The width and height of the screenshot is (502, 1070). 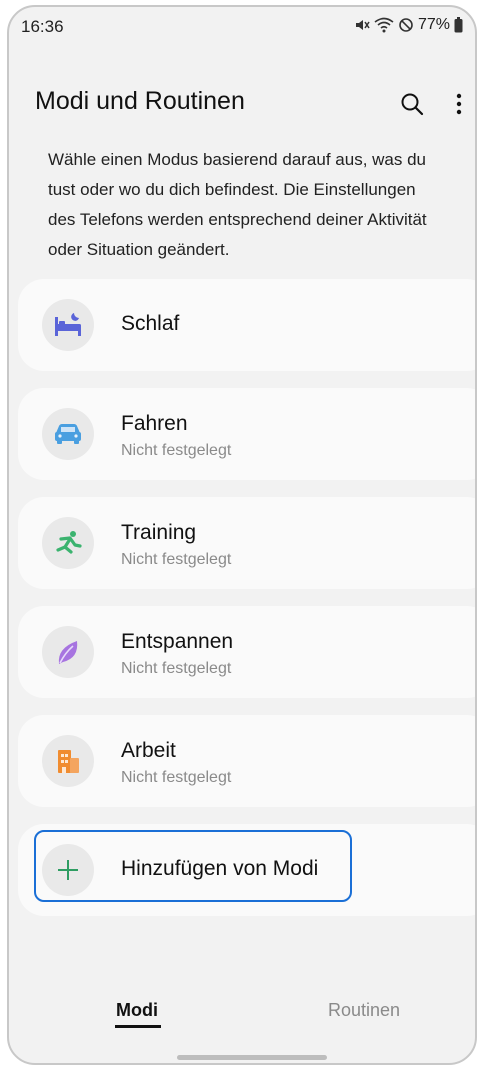 What do you see at coordinates (242, 27) in the screenshot?
I see `status-bar: 16:36 77%` at bounding box center [242, 27].